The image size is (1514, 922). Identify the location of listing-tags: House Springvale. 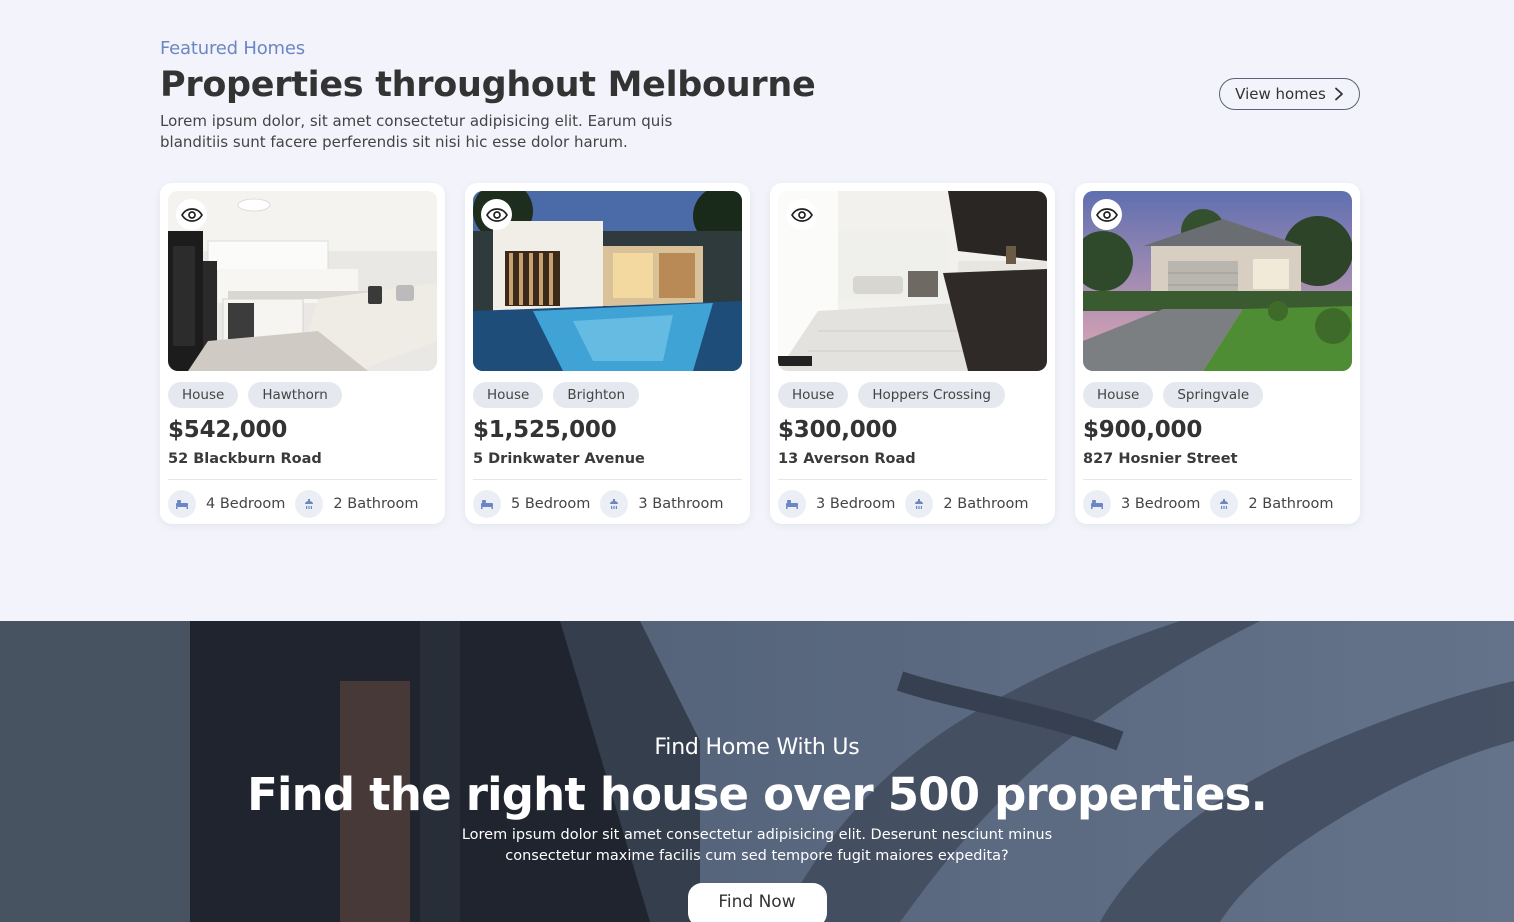
(1217, 395).